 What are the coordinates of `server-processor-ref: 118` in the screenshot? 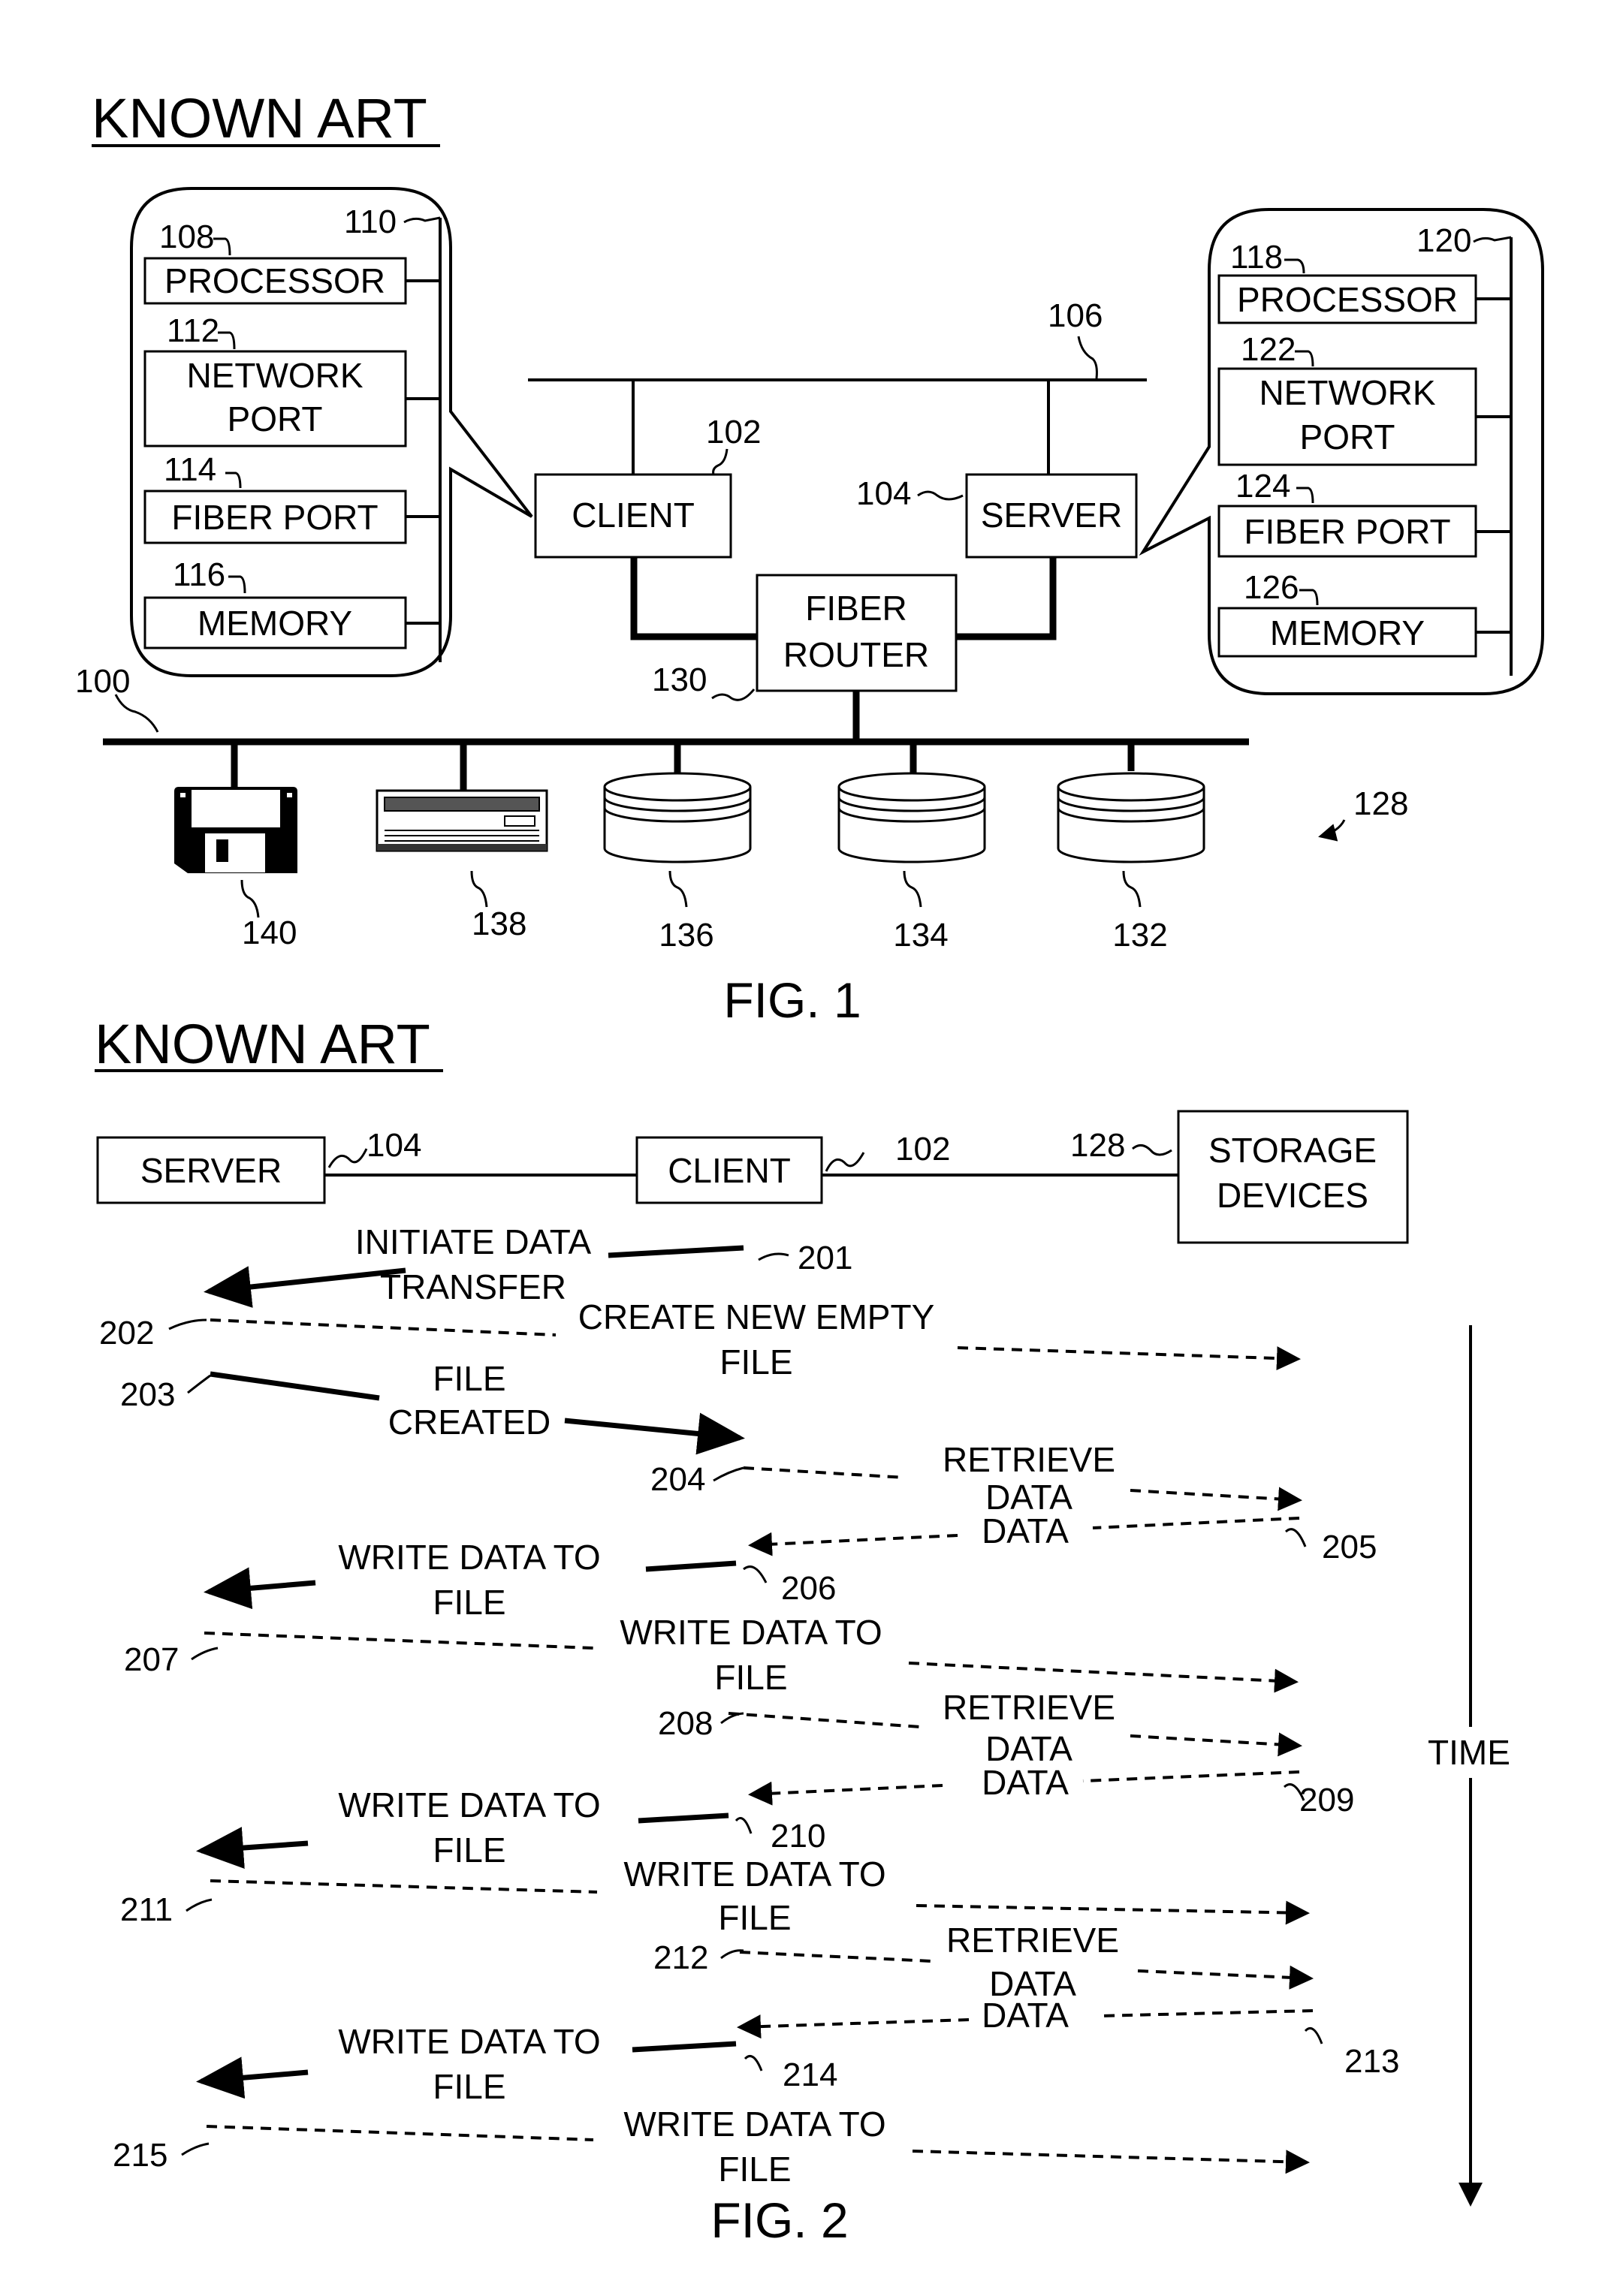 It's located at (1256, 257).